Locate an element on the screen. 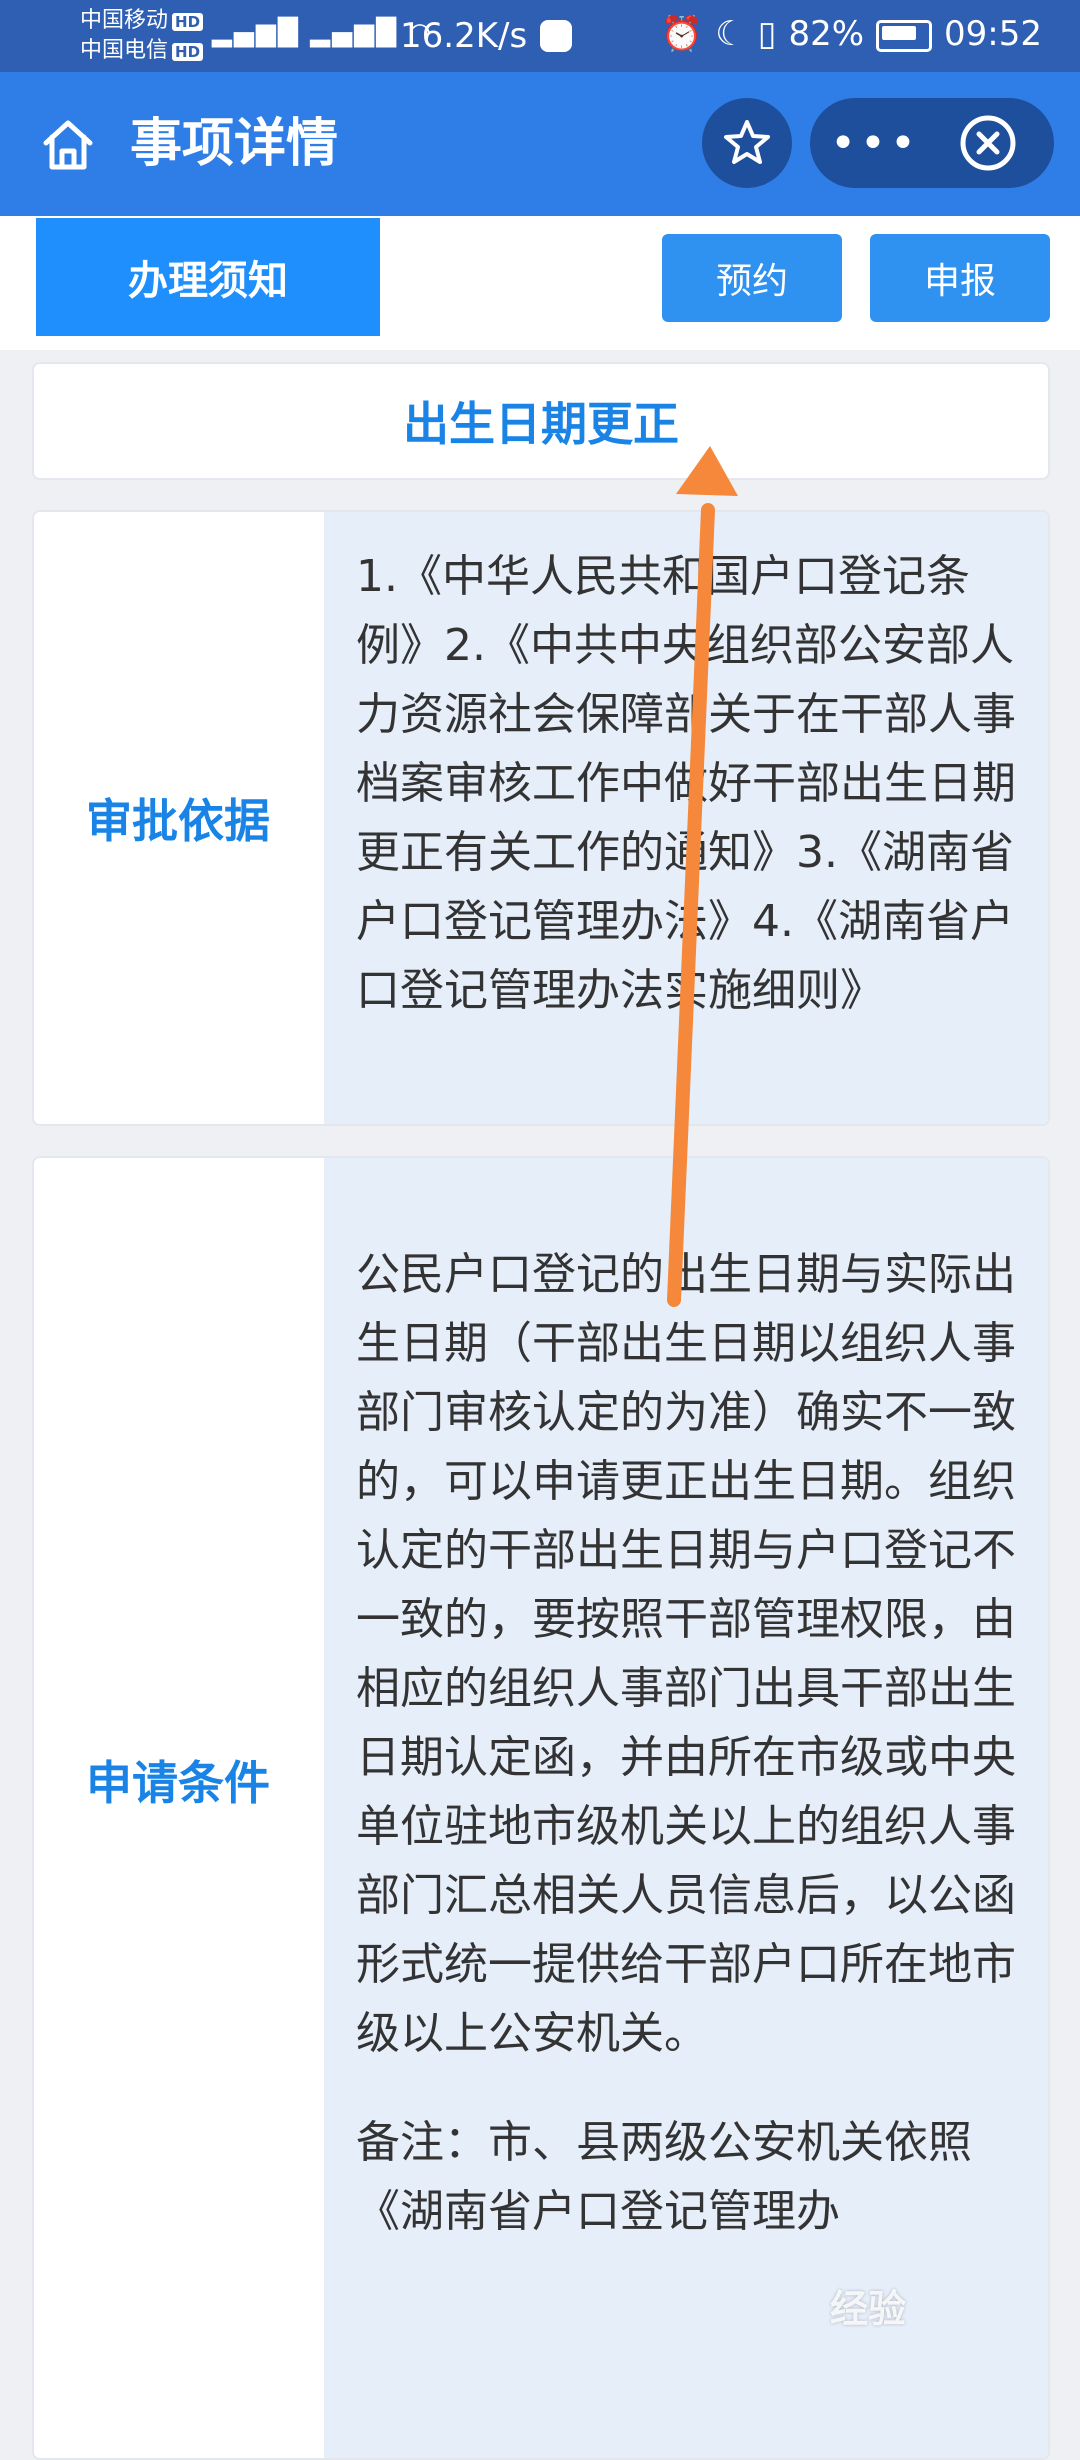 The image size is (1080, 2460). battery-icon is located at coordinates (904, 35).